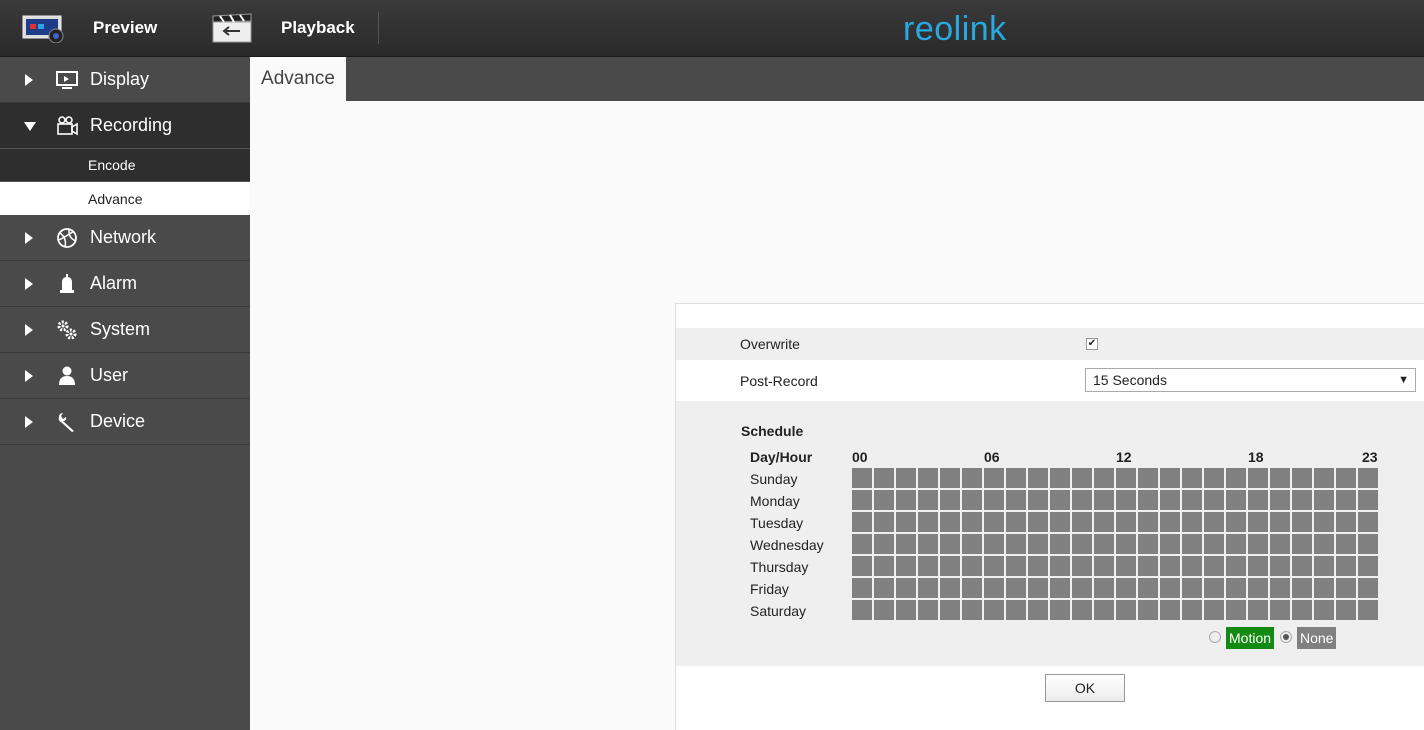 This screenshot has height=730, width=1424. I want to click on sidebar-item-display: Display, so click(125, 80).